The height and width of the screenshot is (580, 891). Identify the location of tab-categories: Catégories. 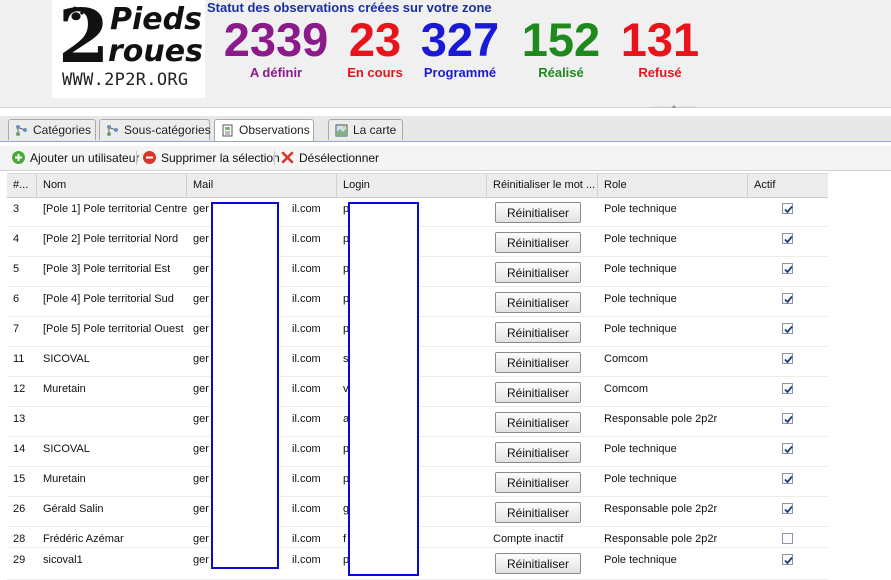
(52, 129).